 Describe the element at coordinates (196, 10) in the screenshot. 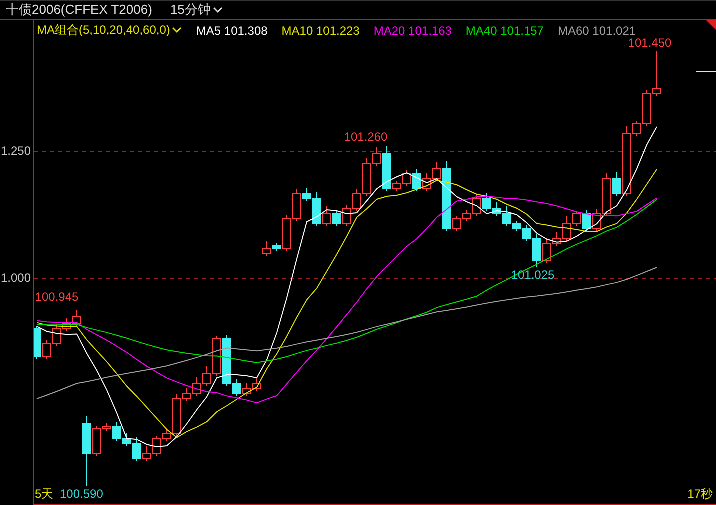

I see `timeframe-dropdown: 15分钟` at that location.